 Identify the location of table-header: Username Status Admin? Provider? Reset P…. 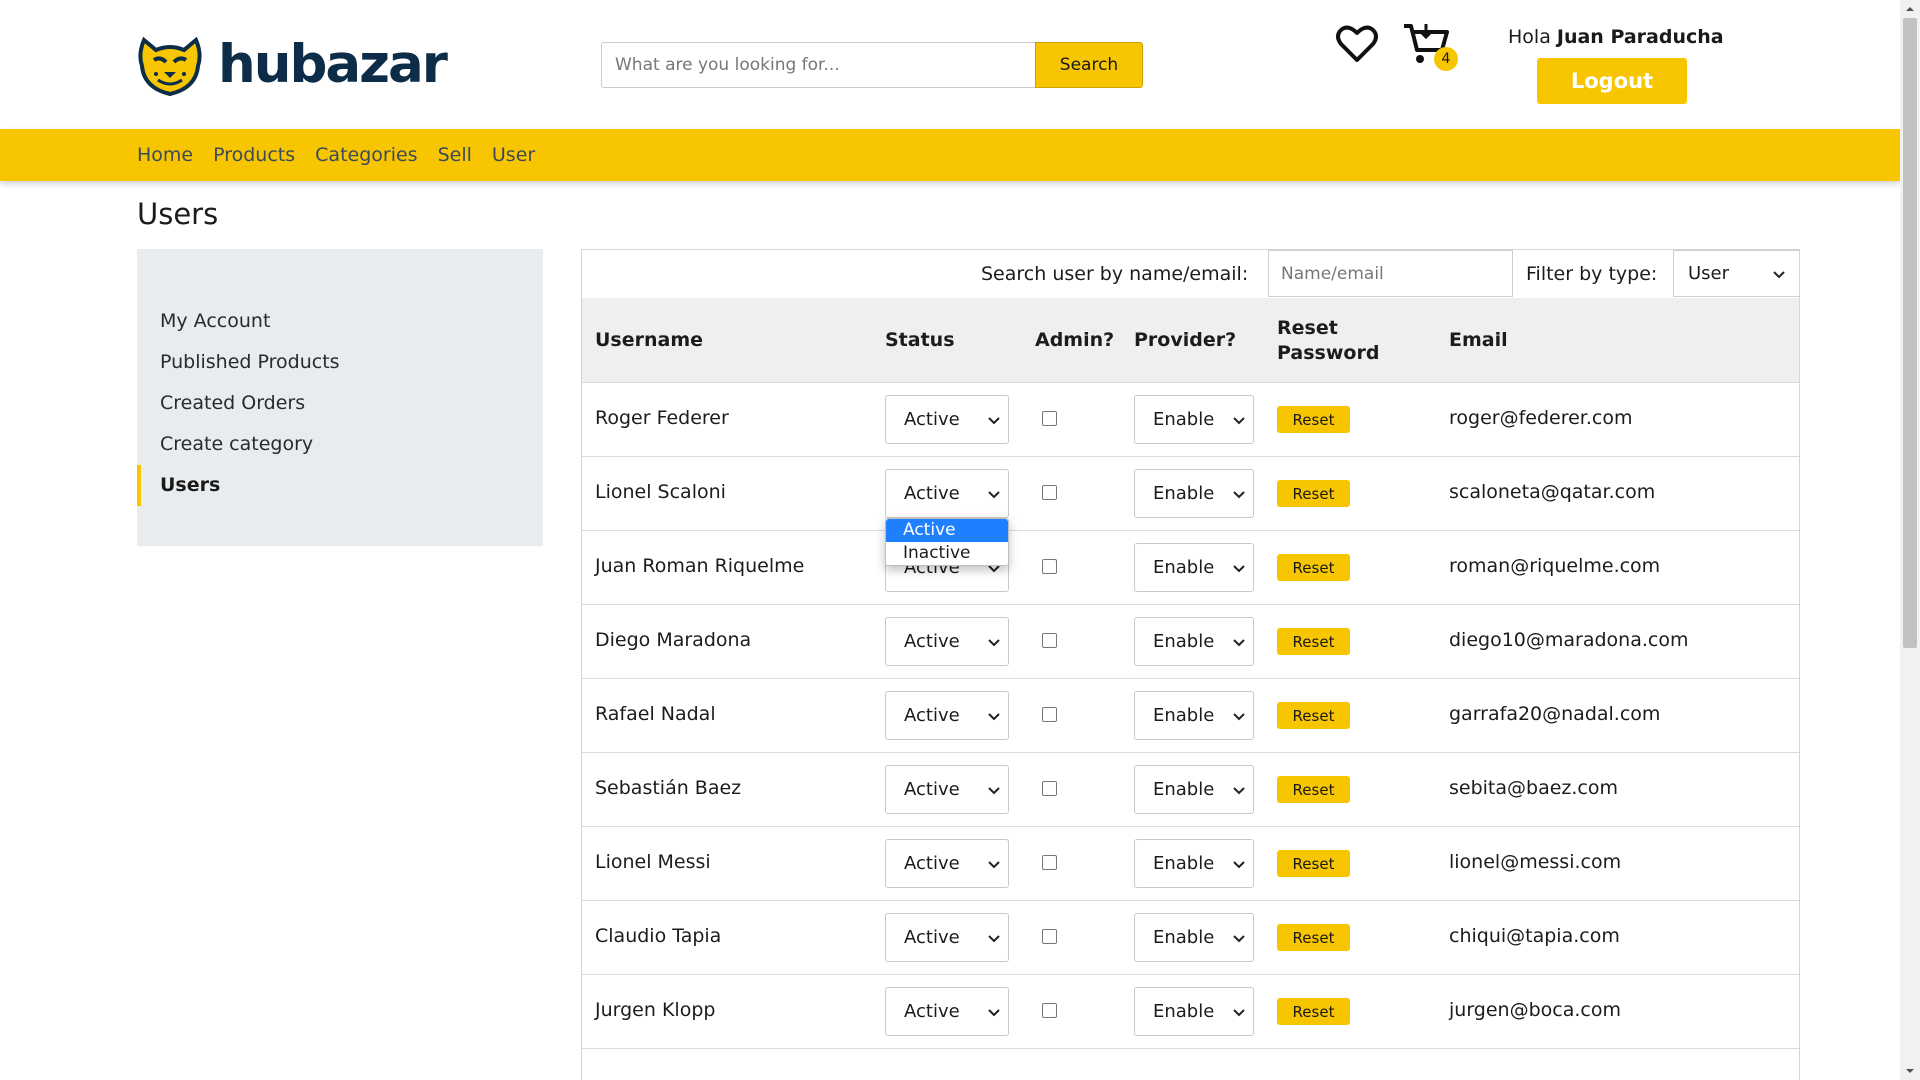
(1190, 340).